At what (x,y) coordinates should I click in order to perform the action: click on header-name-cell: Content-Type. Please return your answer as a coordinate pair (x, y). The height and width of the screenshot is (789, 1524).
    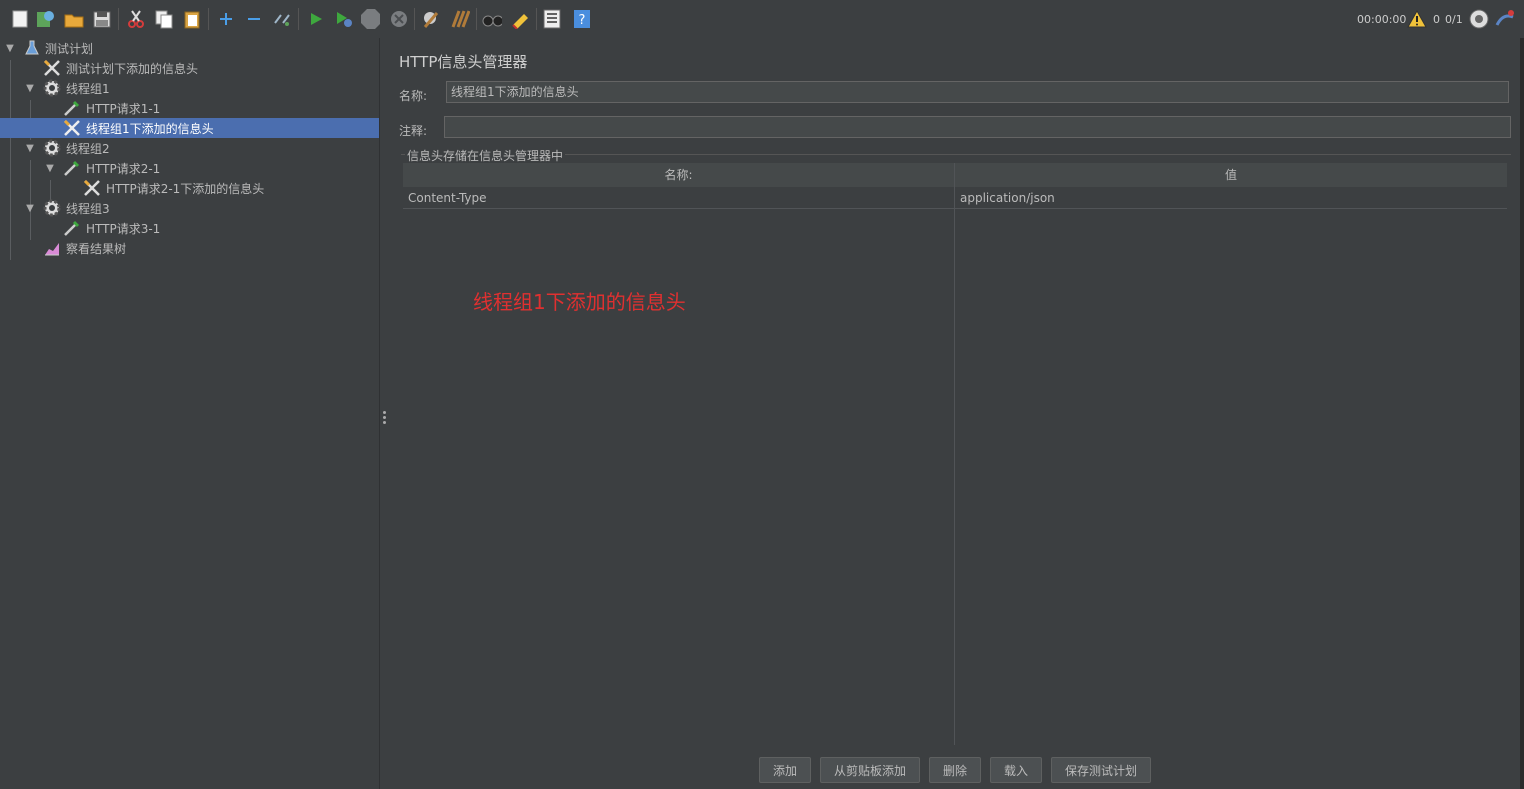
    Looking at the image, I should click on (447, 198).